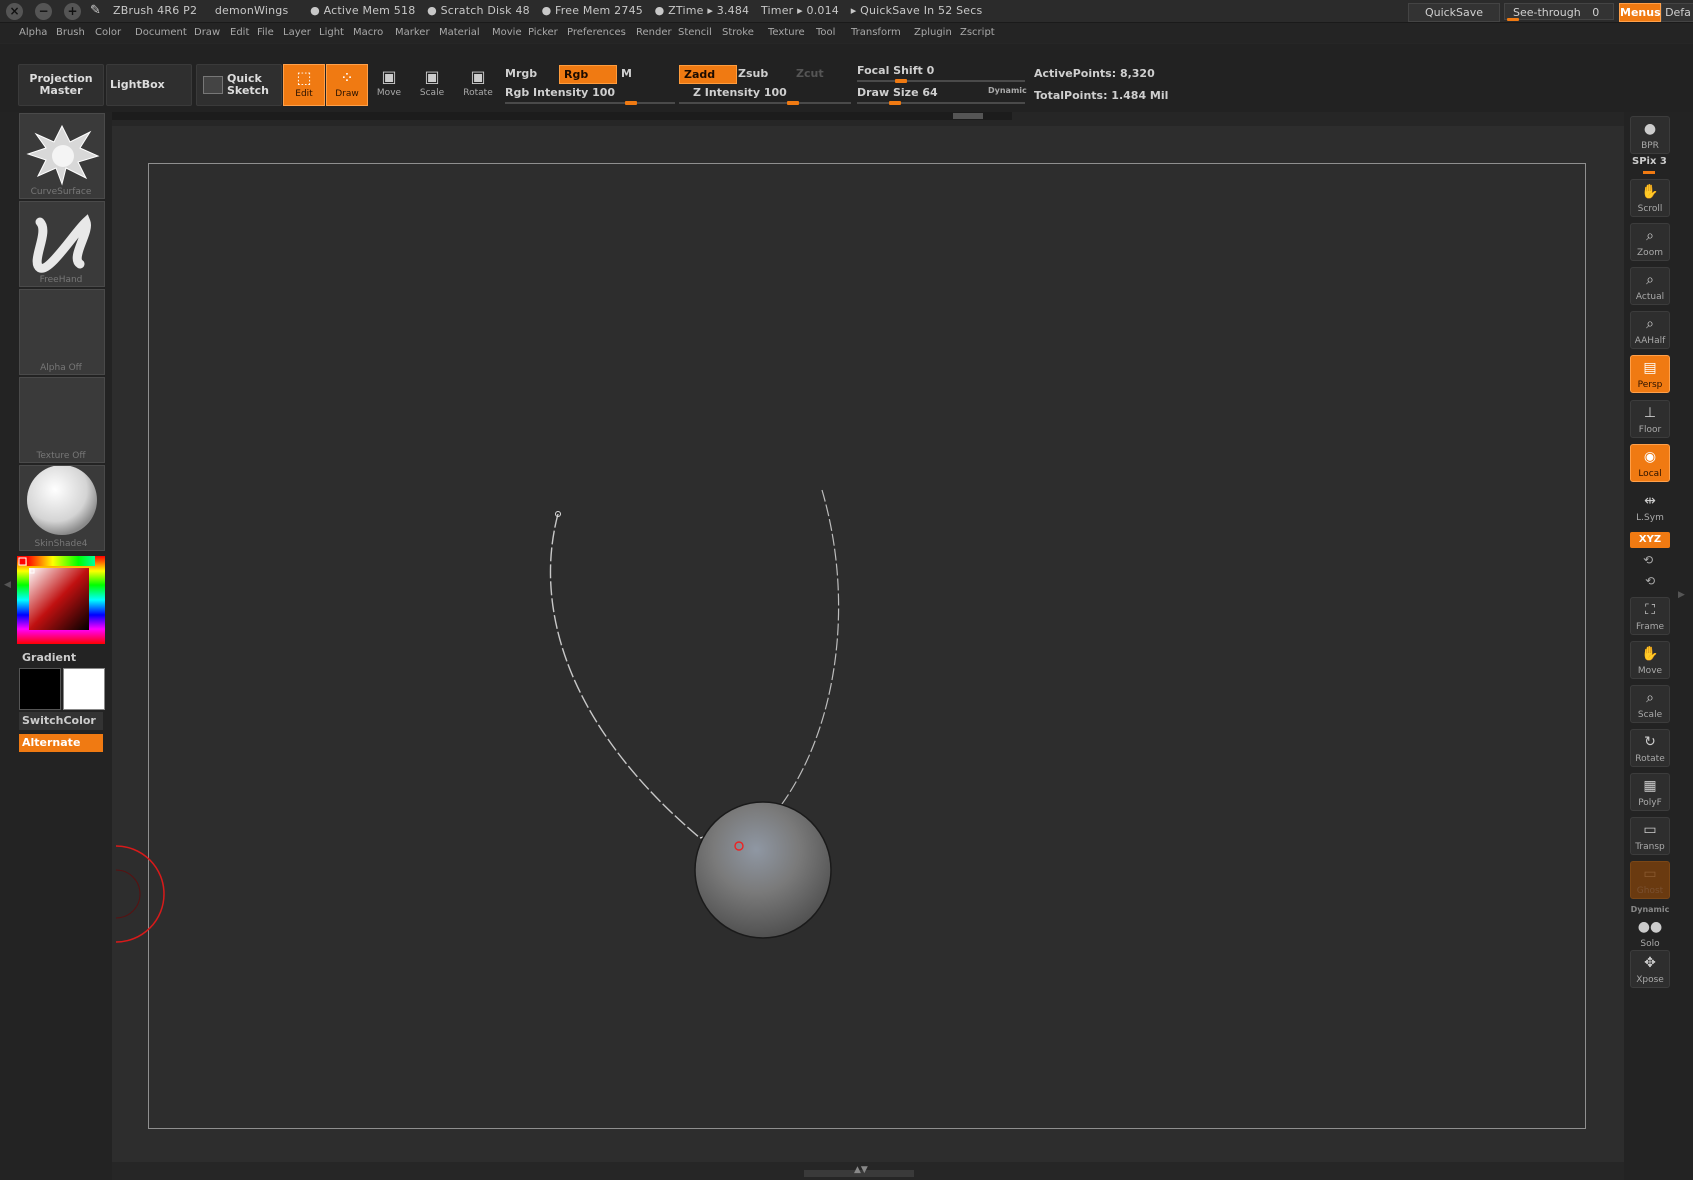 The width and height of the screenshot is (1693, 1180). I want to click on persp-label: Persp, so click(1650, 385).